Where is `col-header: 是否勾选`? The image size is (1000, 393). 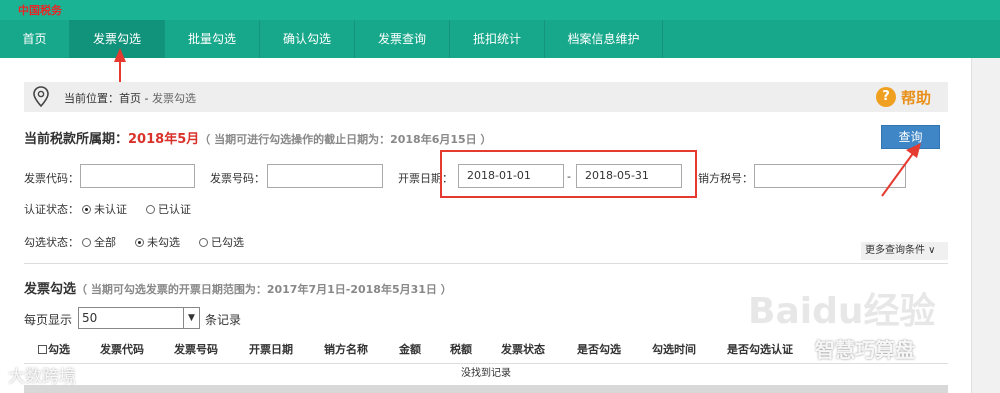
col-header: 是否勾选 is located at coordinates (599, 349).